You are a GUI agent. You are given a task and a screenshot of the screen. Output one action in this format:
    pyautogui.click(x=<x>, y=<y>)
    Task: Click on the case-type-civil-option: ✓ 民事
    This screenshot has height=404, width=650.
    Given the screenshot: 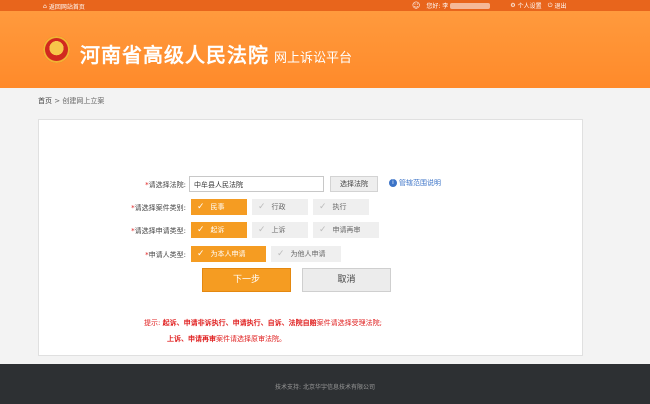 What is the action you would take?
    pyautogui.click(x=219, y=207)
    